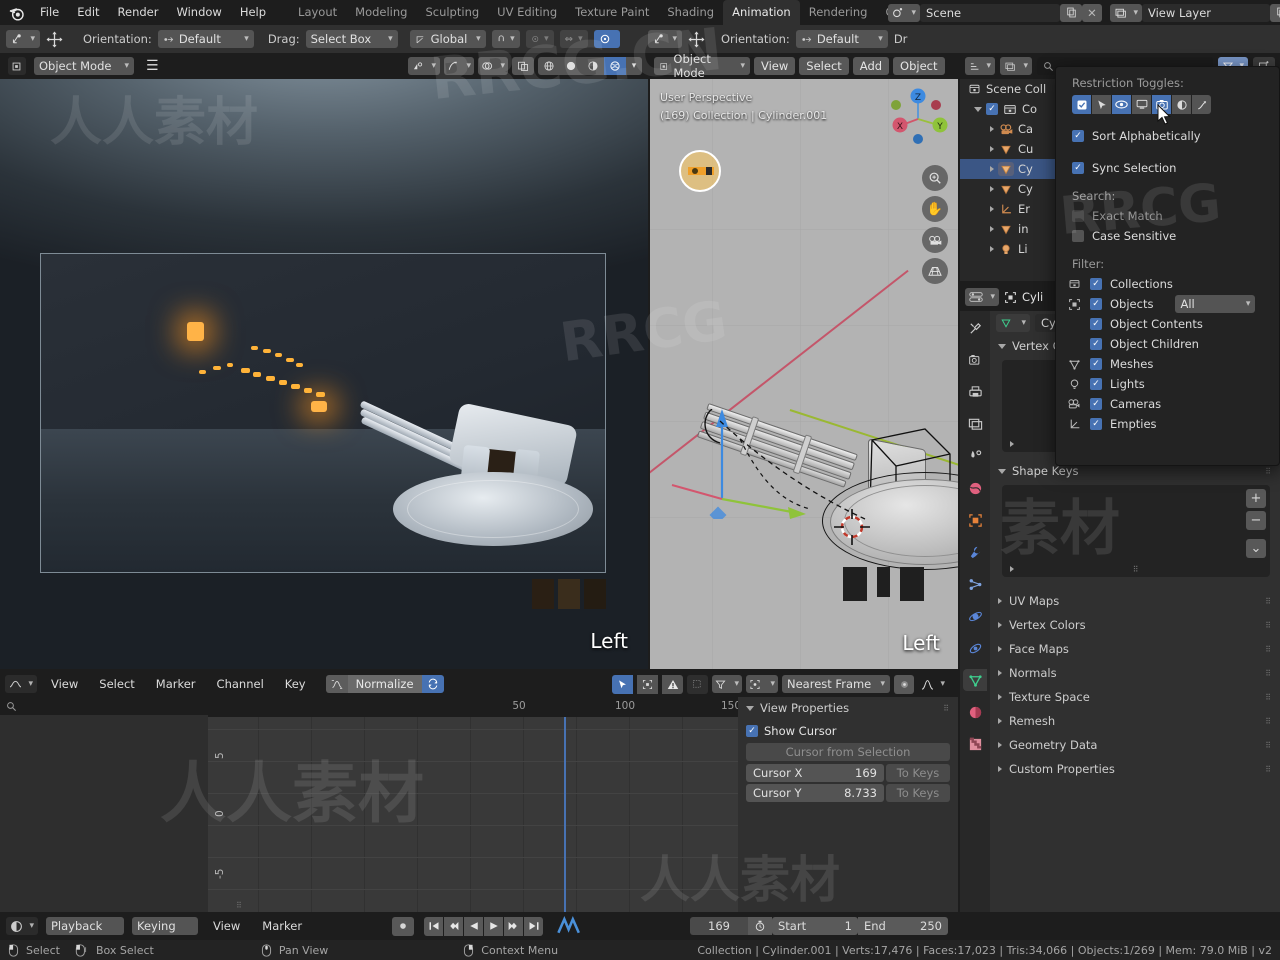  I want to click on graph-channel-search, so click(104, 706).